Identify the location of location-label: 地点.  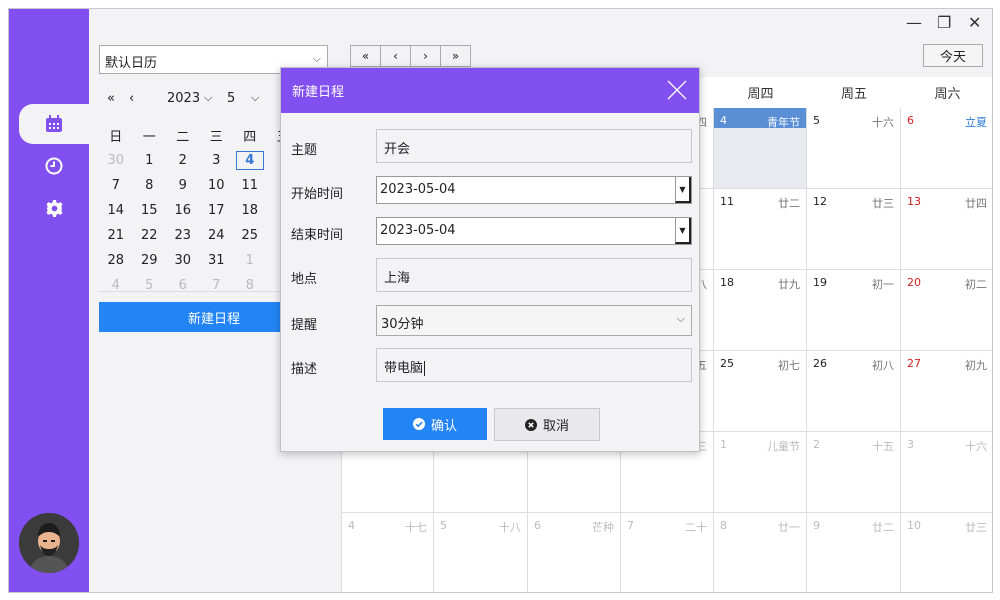
(304, 279).